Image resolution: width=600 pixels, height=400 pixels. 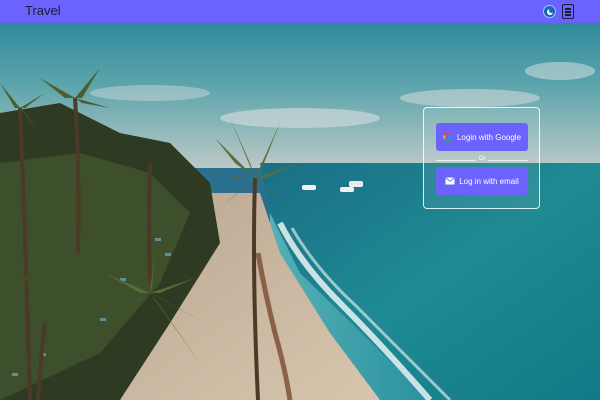 I want to click on menu-button, so click(x=568, y=11).